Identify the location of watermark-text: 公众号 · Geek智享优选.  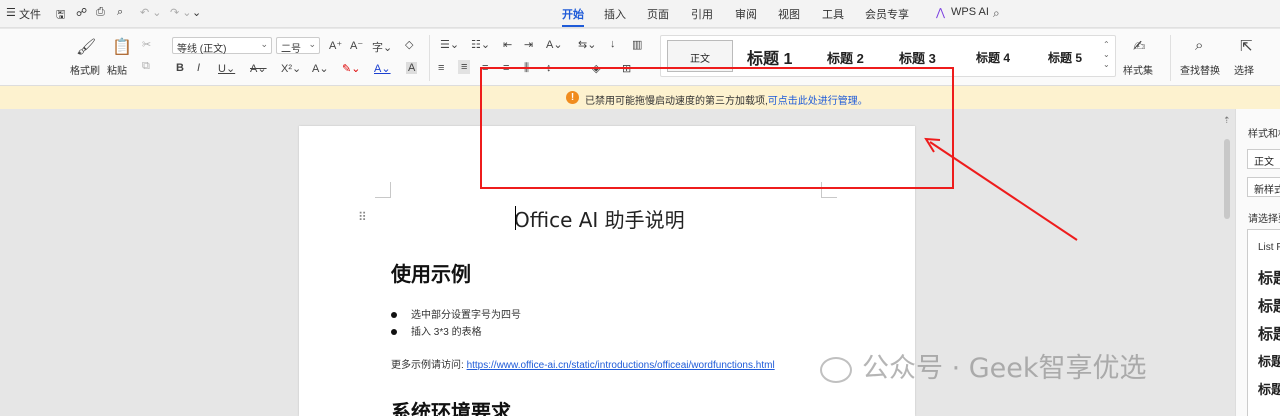
(1004, 368).